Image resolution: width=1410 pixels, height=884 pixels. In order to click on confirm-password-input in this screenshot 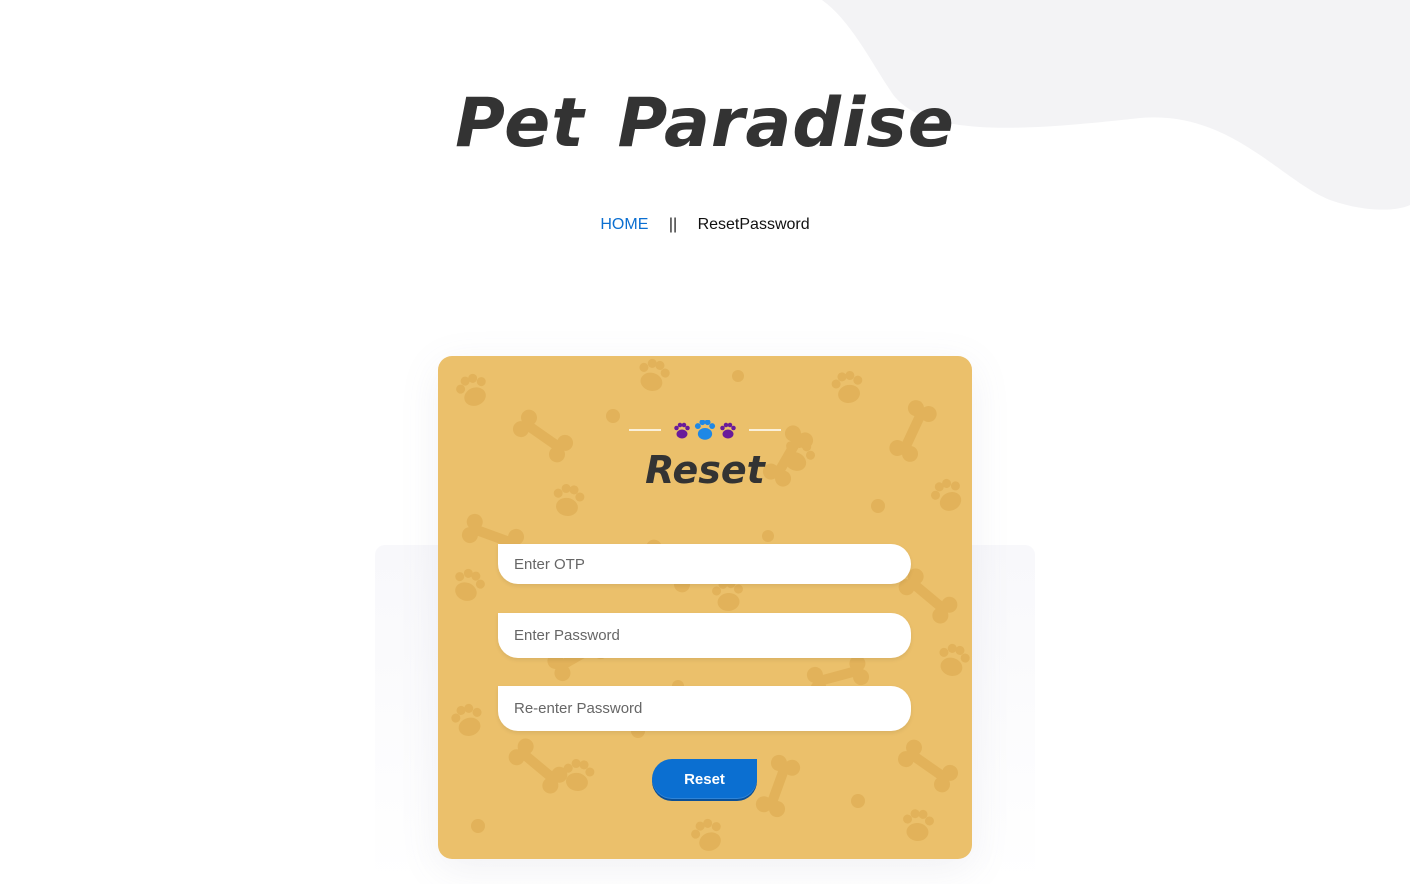, I will do `click(704, 708)`.